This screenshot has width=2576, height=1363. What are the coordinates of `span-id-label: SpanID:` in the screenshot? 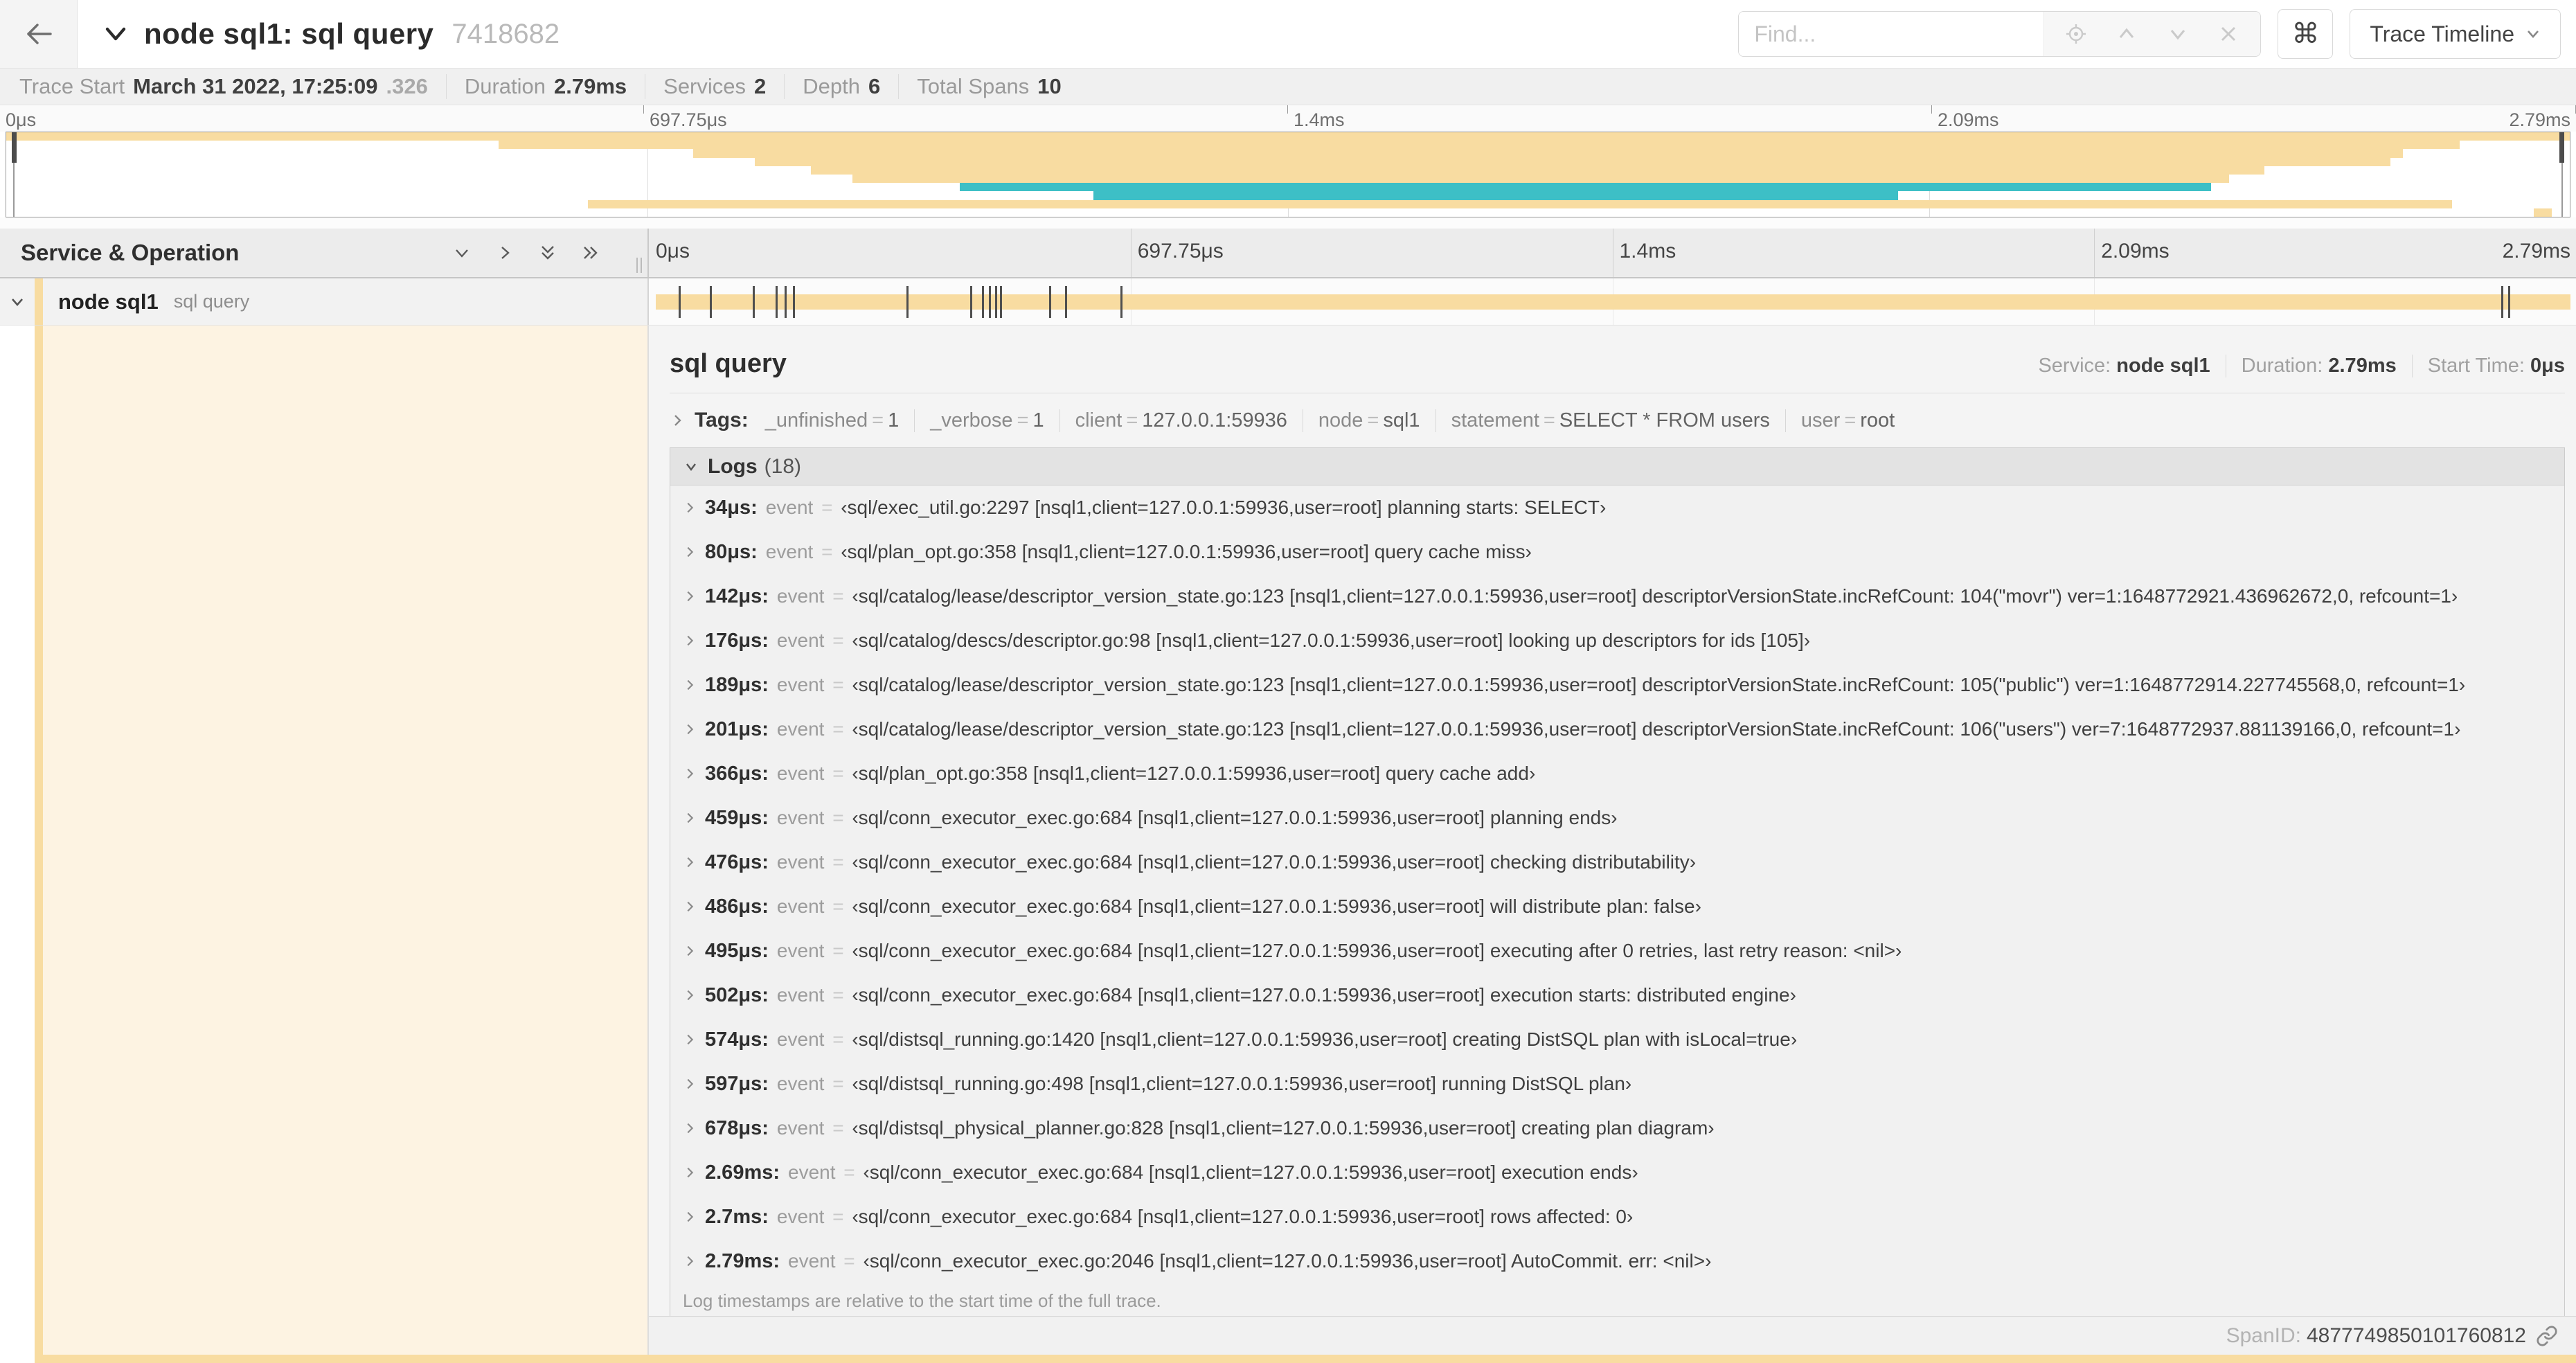 It's located at (2263, 1335).